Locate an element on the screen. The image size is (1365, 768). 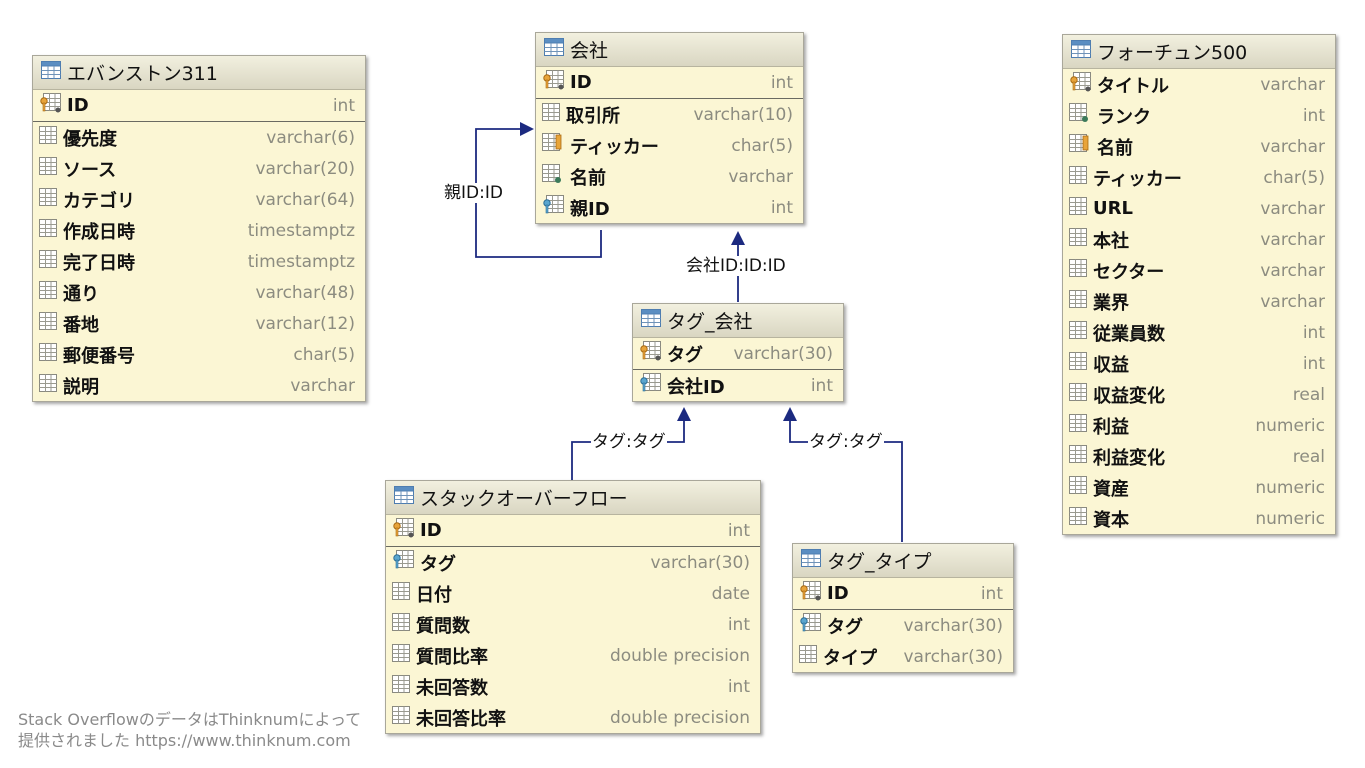
column-row: 作成日時 timestamptz is located at coordinates (199, 230).